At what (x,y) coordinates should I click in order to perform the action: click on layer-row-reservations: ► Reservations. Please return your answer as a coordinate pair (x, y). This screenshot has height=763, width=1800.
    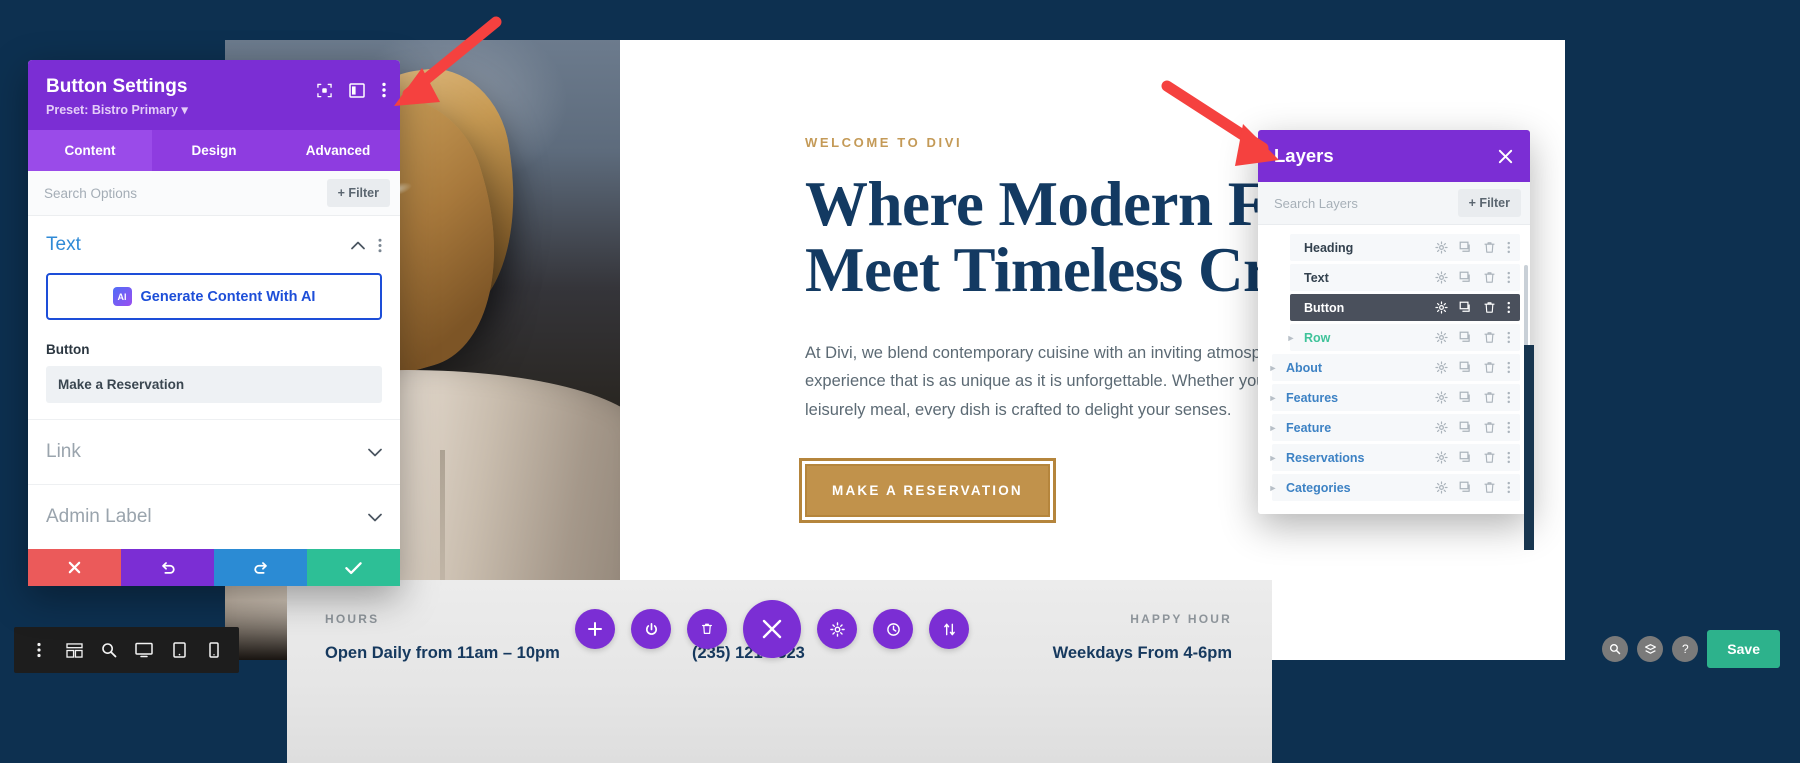
    Looking at the image, I should click on (1394, 457).